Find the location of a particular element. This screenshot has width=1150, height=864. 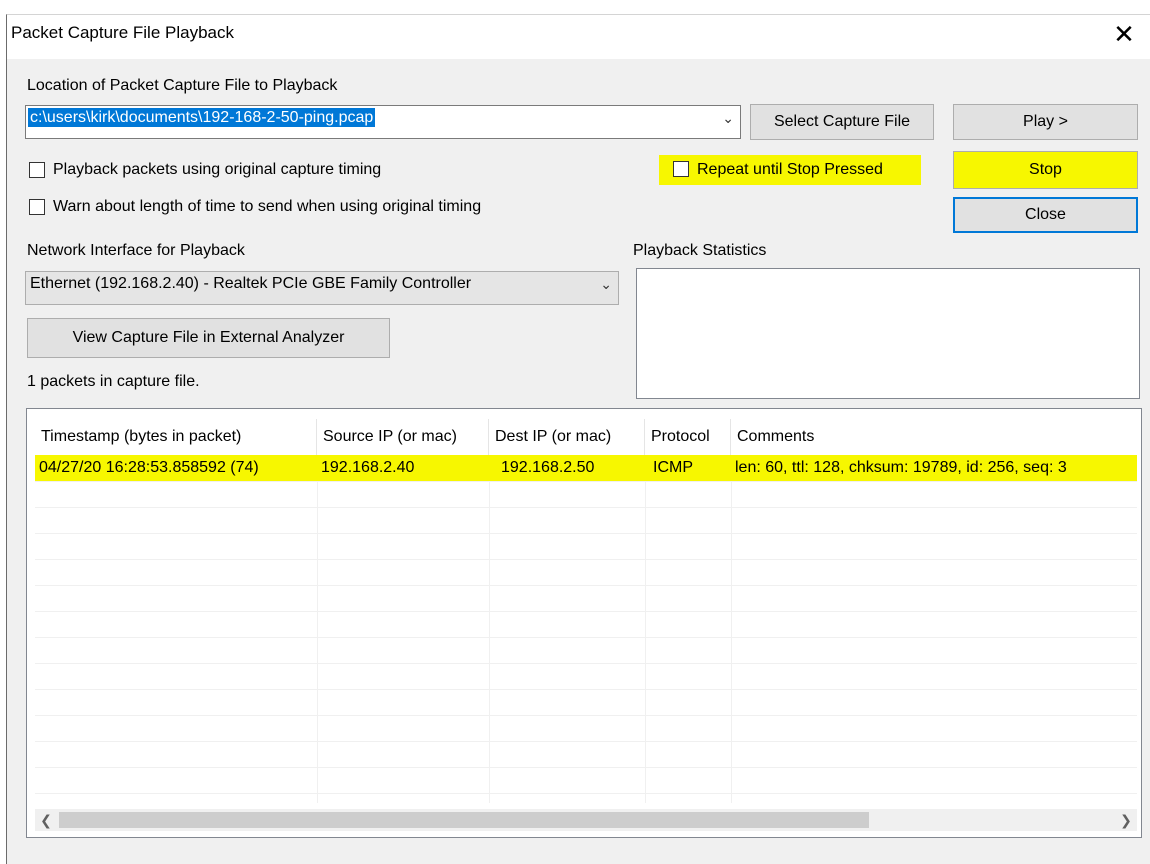

network-interface-label: Network Interface for Playback is located at coordinates (136, 250).